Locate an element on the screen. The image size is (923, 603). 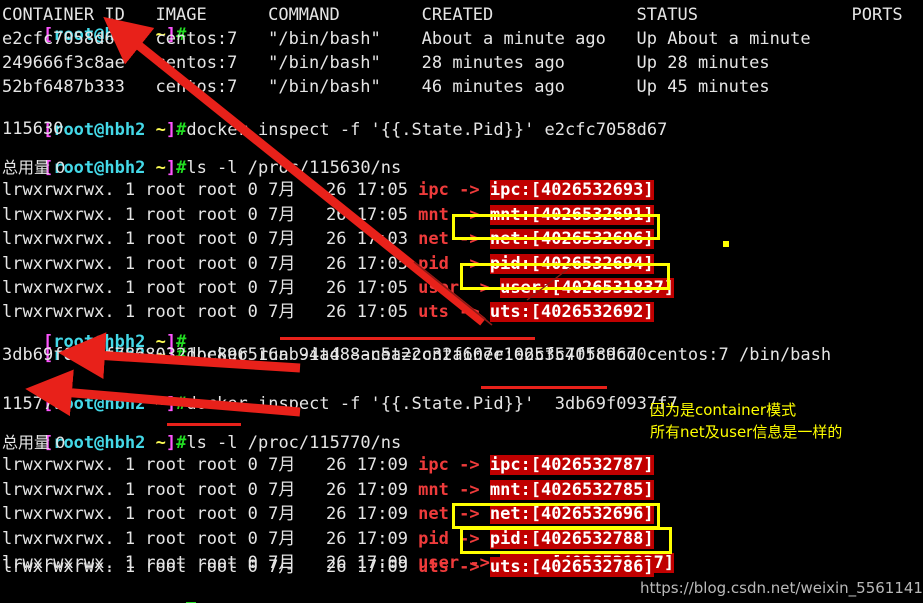
terminal-line-final-prompt: [root@hbh2 ~]# is located at coordinates (99, 588).